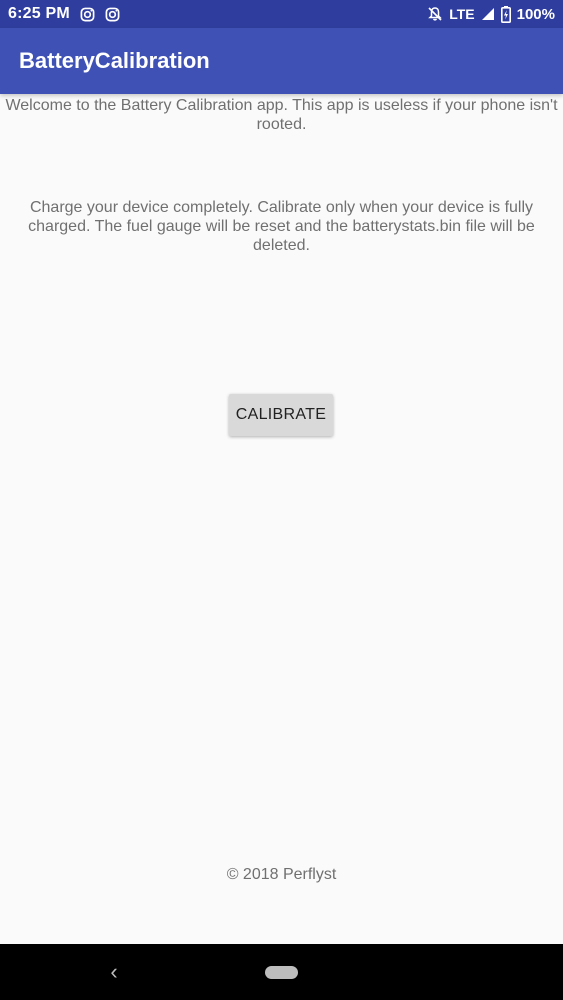 This screenshot has width=563, height=1000. Describe the element at coordinates (462, 14) in the screenshot. I see `network-type: LTE` at that location.